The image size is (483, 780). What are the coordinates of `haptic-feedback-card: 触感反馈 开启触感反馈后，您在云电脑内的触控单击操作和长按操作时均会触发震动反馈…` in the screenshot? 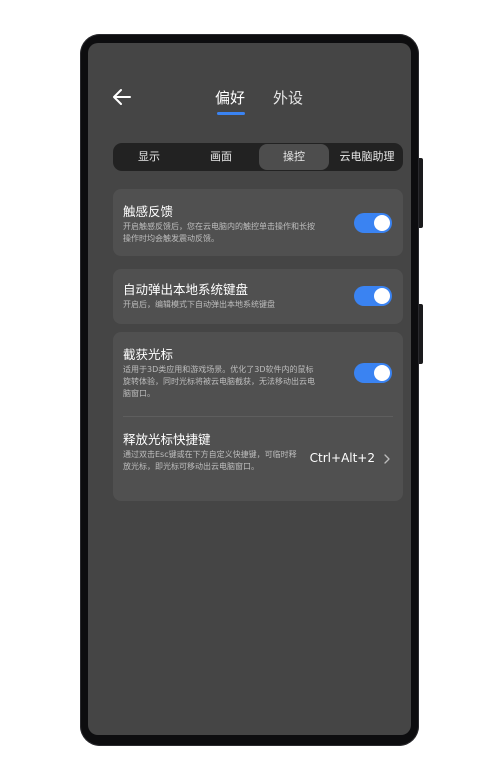 It's located at (258, 222).